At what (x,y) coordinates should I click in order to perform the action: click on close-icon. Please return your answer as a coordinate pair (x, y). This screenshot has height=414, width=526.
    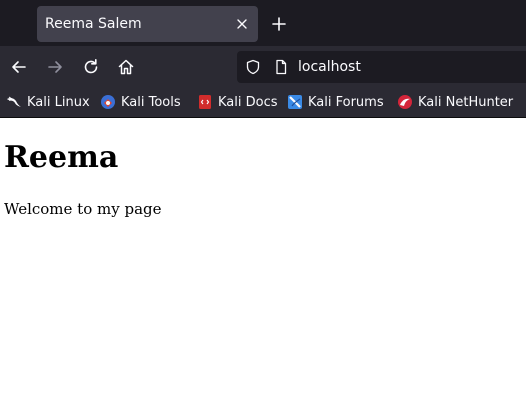
    Looking at the image, I should click on (242, 24).